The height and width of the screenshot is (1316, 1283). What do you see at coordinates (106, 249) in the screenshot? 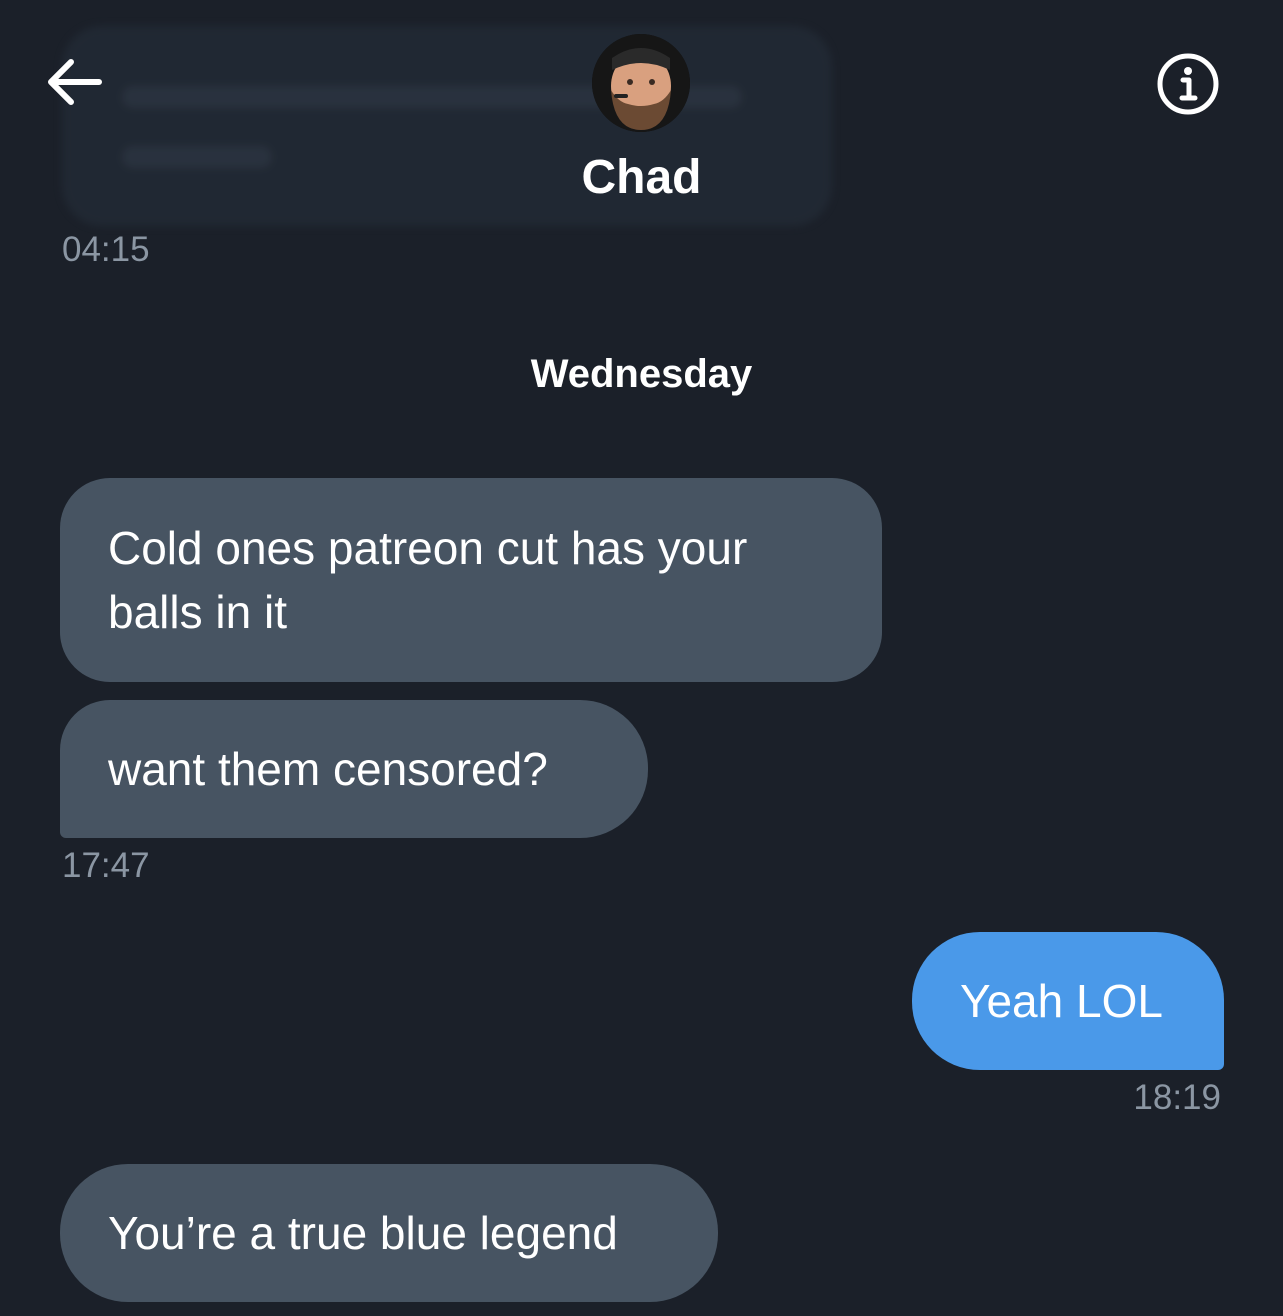
I see `message-timestamp: 04:15` at bounding box center [106, 249].